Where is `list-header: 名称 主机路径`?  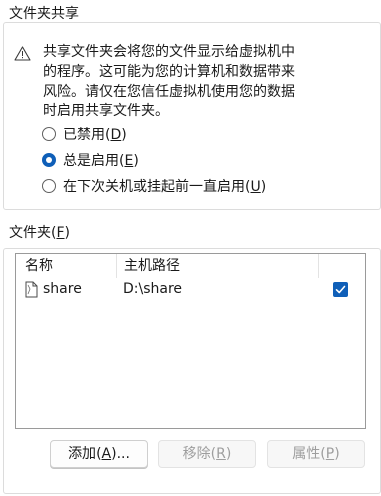
list-header: 名称 主机路径 is located at coordinates (190, 266).